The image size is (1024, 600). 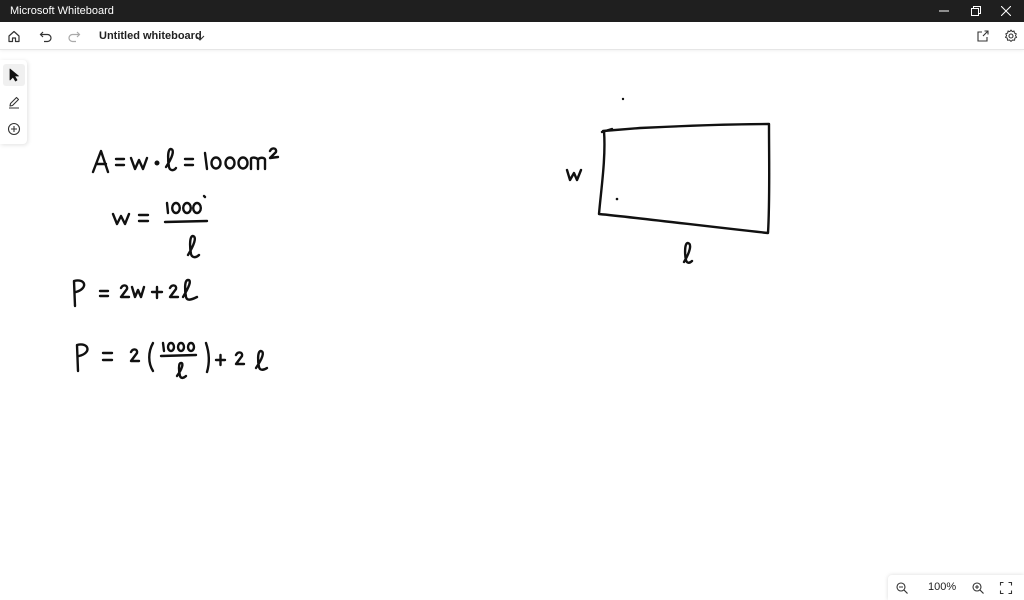 I want to click on pen-icon, so click(x=14, y=102).